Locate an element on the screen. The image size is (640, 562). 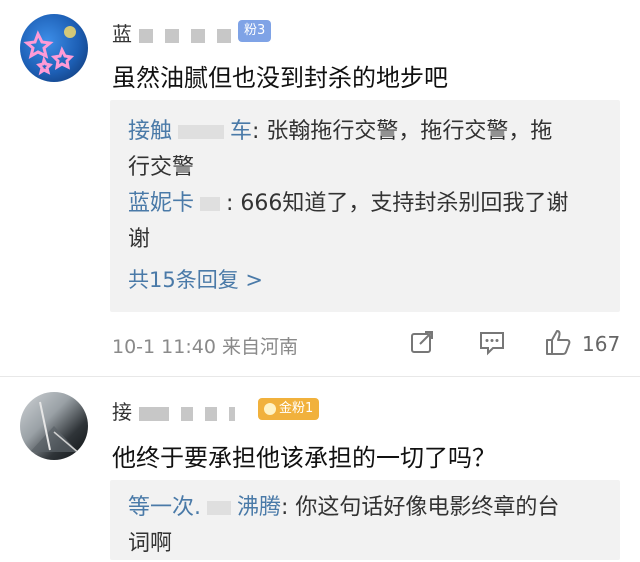
gold-medal-icon is located at coordinates (270, 408).